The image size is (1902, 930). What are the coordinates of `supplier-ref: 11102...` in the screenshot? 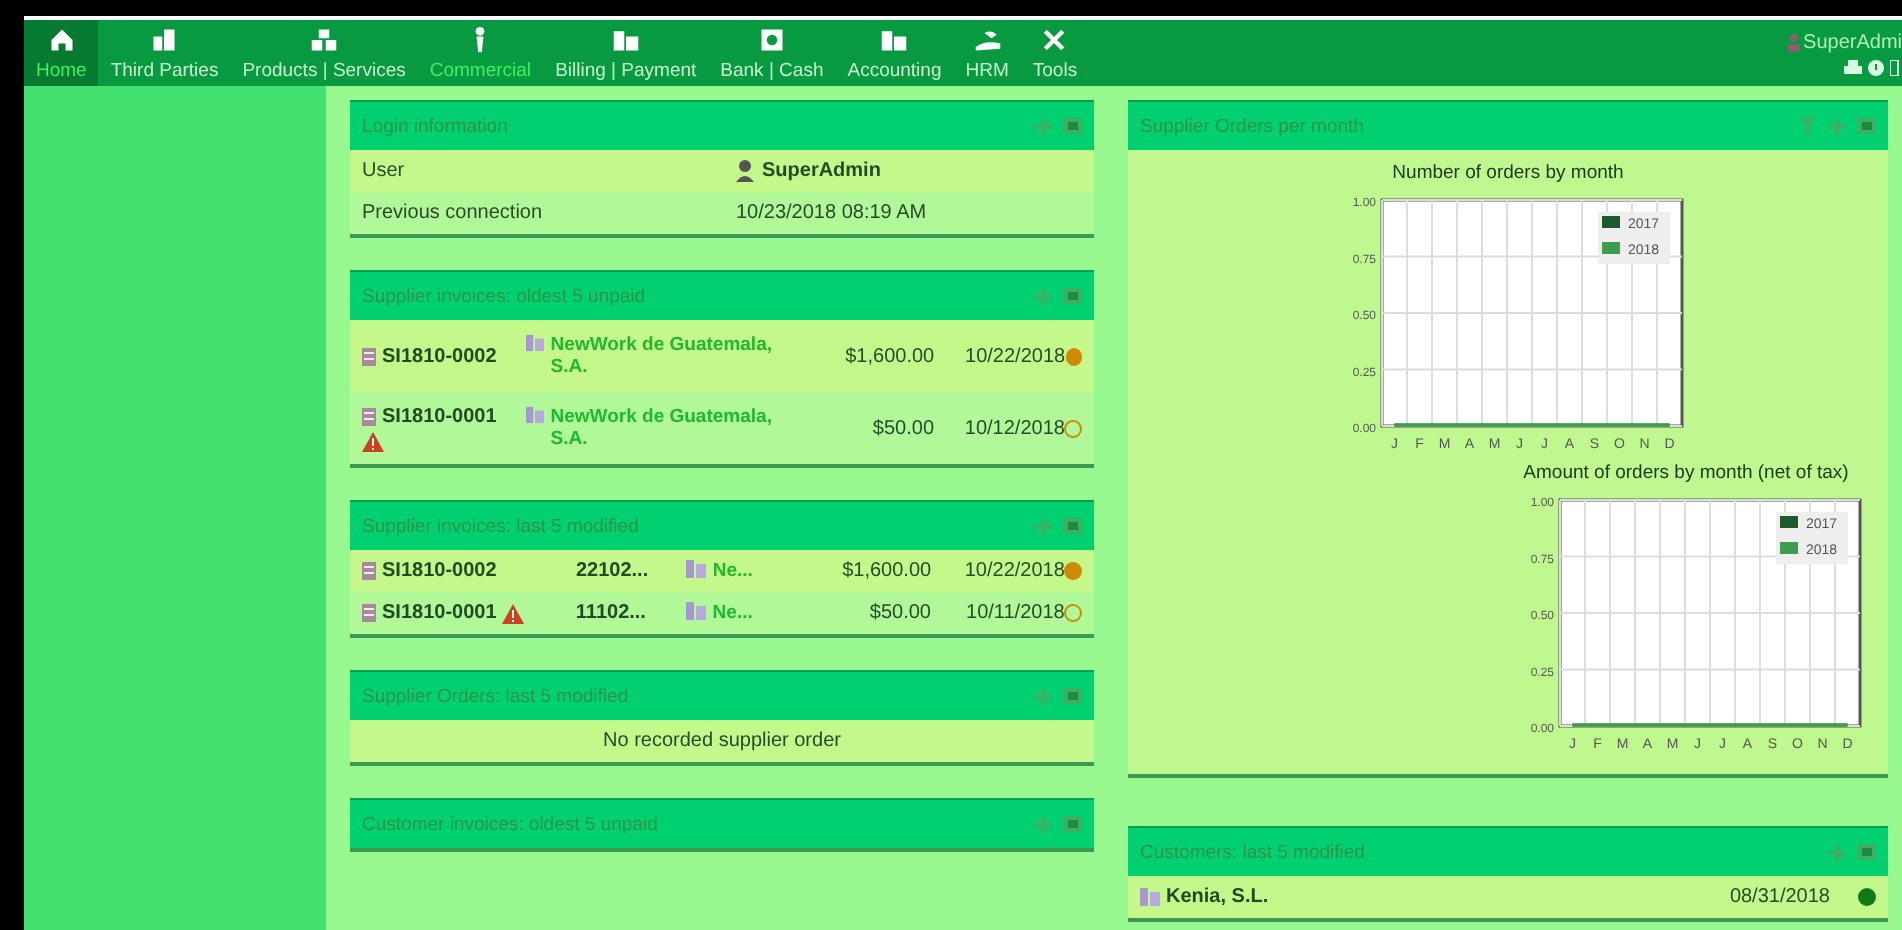 It's located at (611, 613).